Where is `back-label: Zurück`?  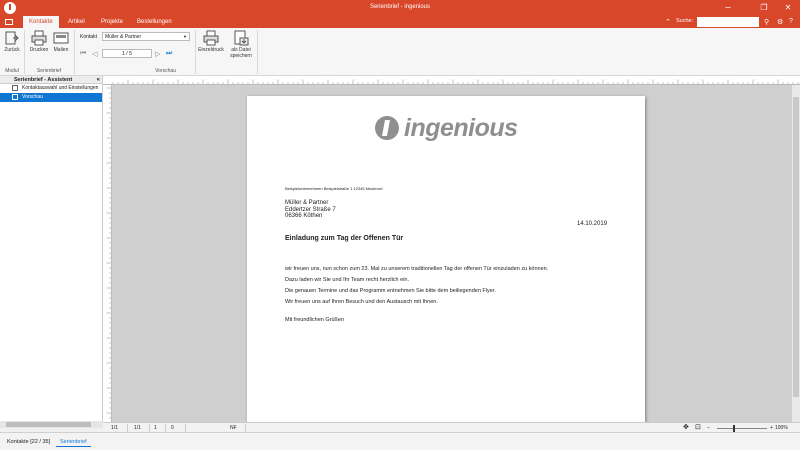 back-label: Zurück is located at coordinates (12, 50).